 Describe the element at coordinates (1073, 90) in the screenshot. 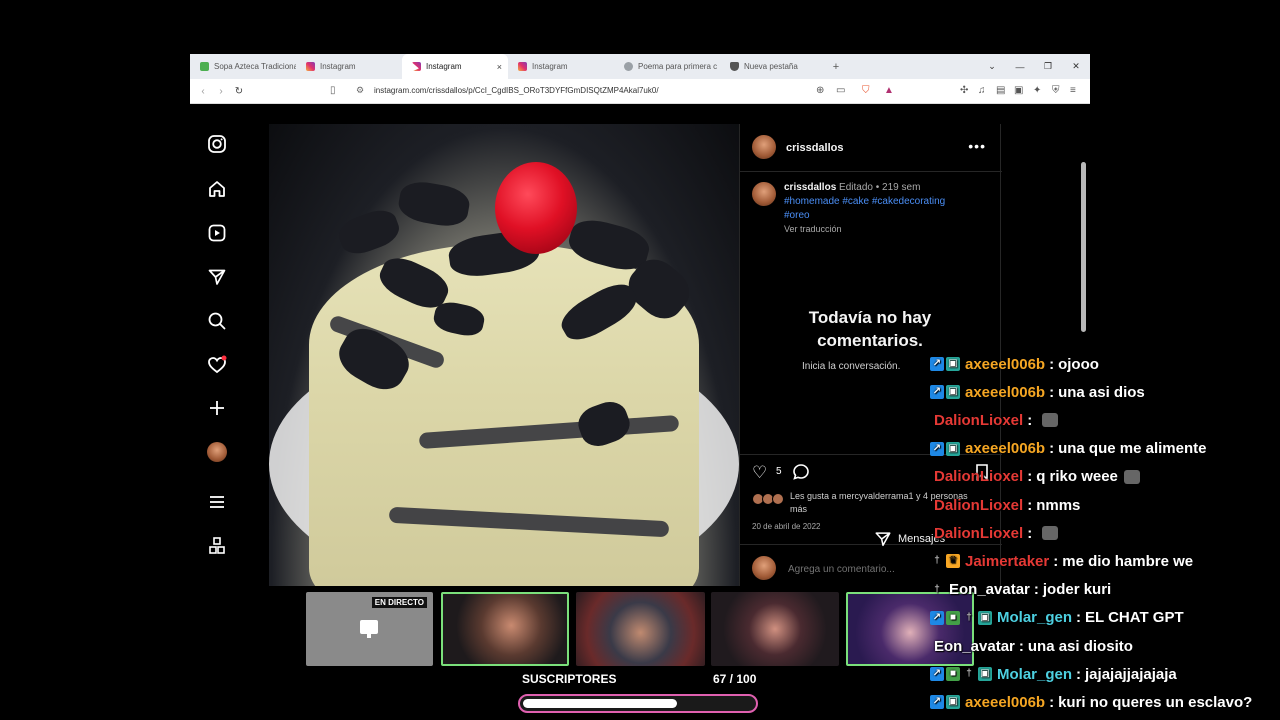

I see `browser-menu-icon: ≡` at that location.